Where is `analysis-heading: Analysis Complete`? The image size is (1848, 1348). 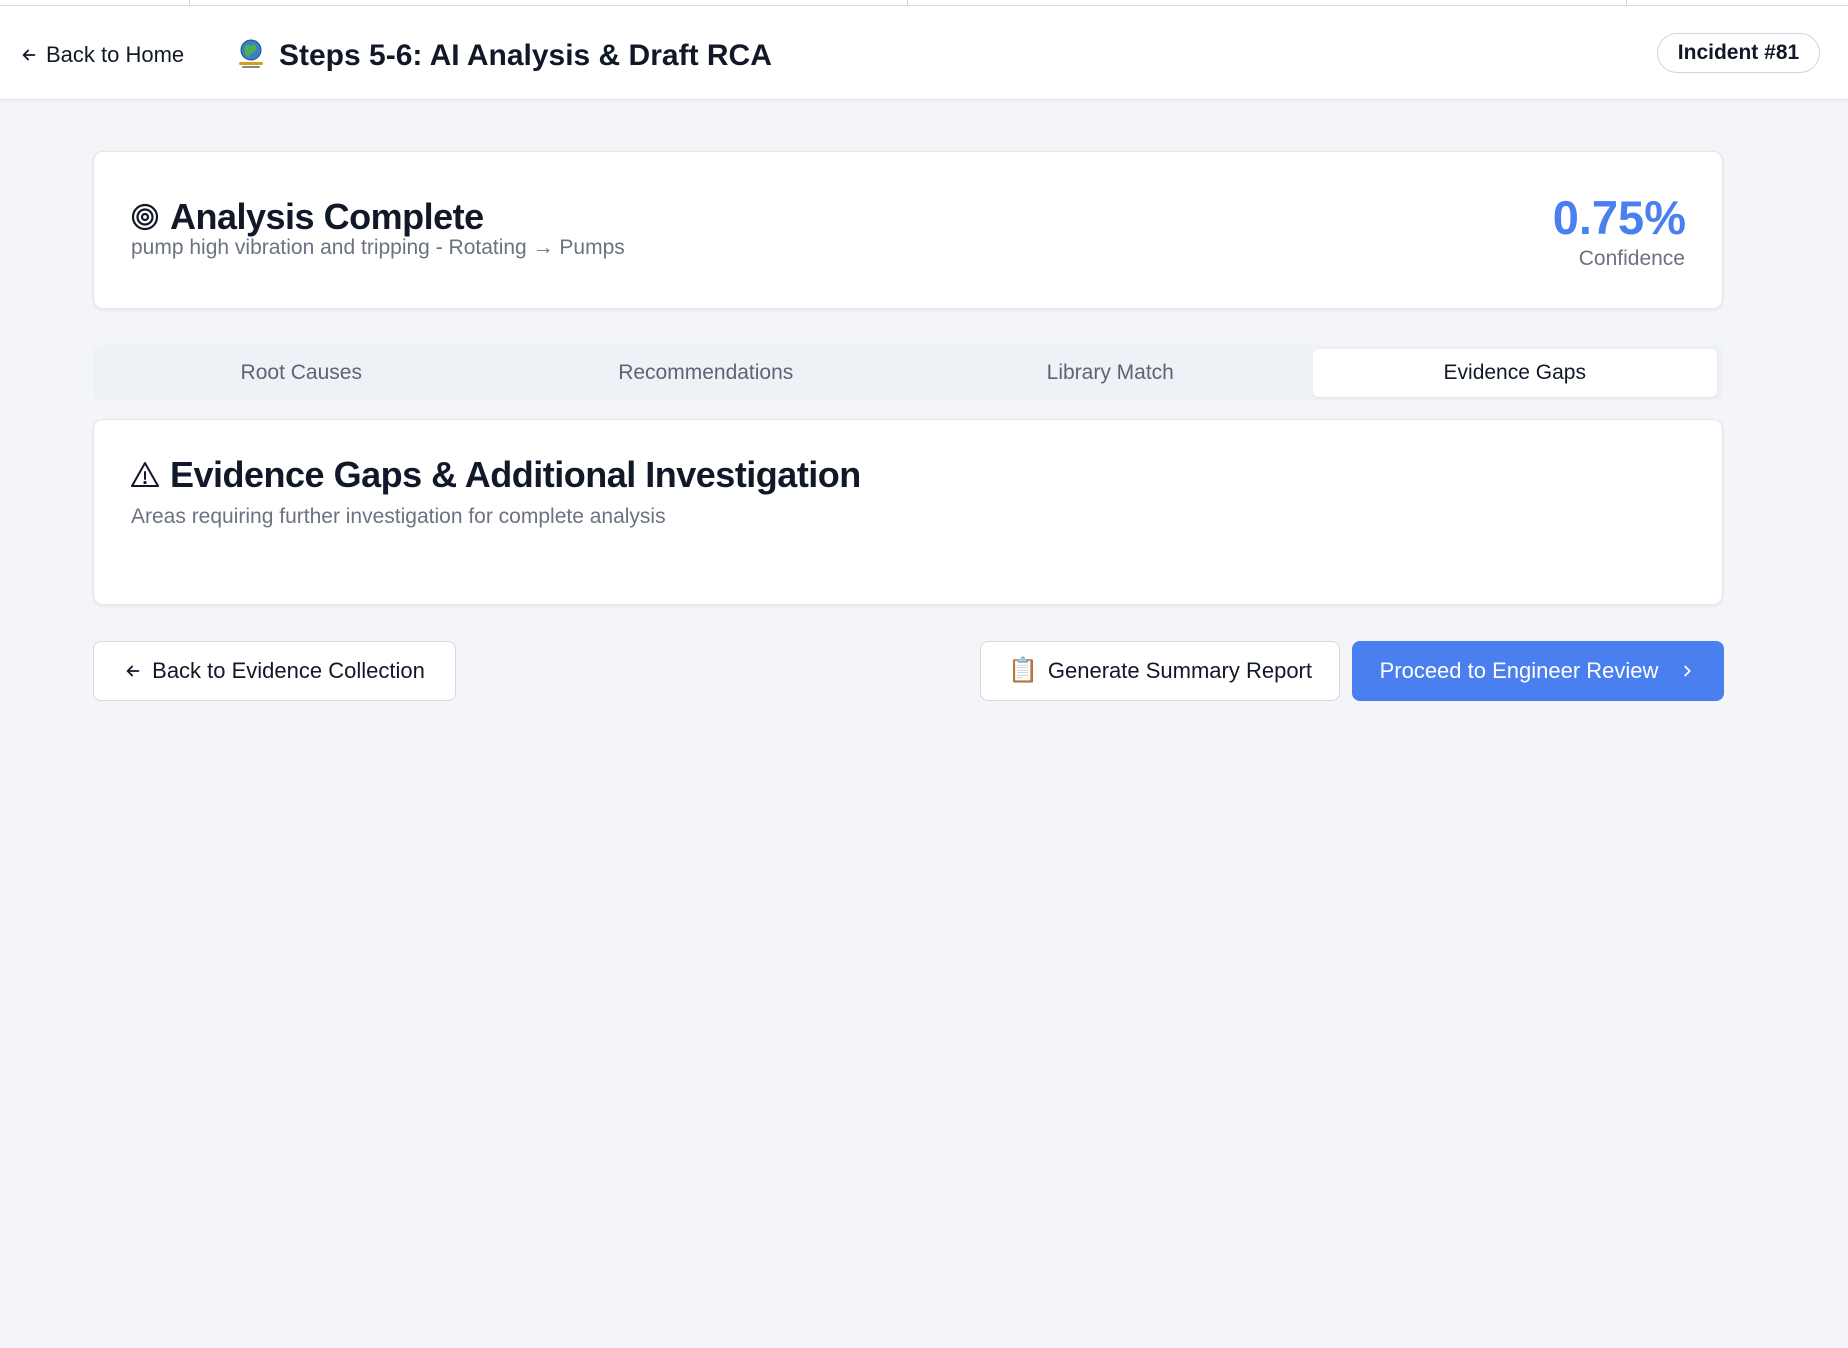
analysis-heading: Analysis Complete is located at coordinates (307, 217).